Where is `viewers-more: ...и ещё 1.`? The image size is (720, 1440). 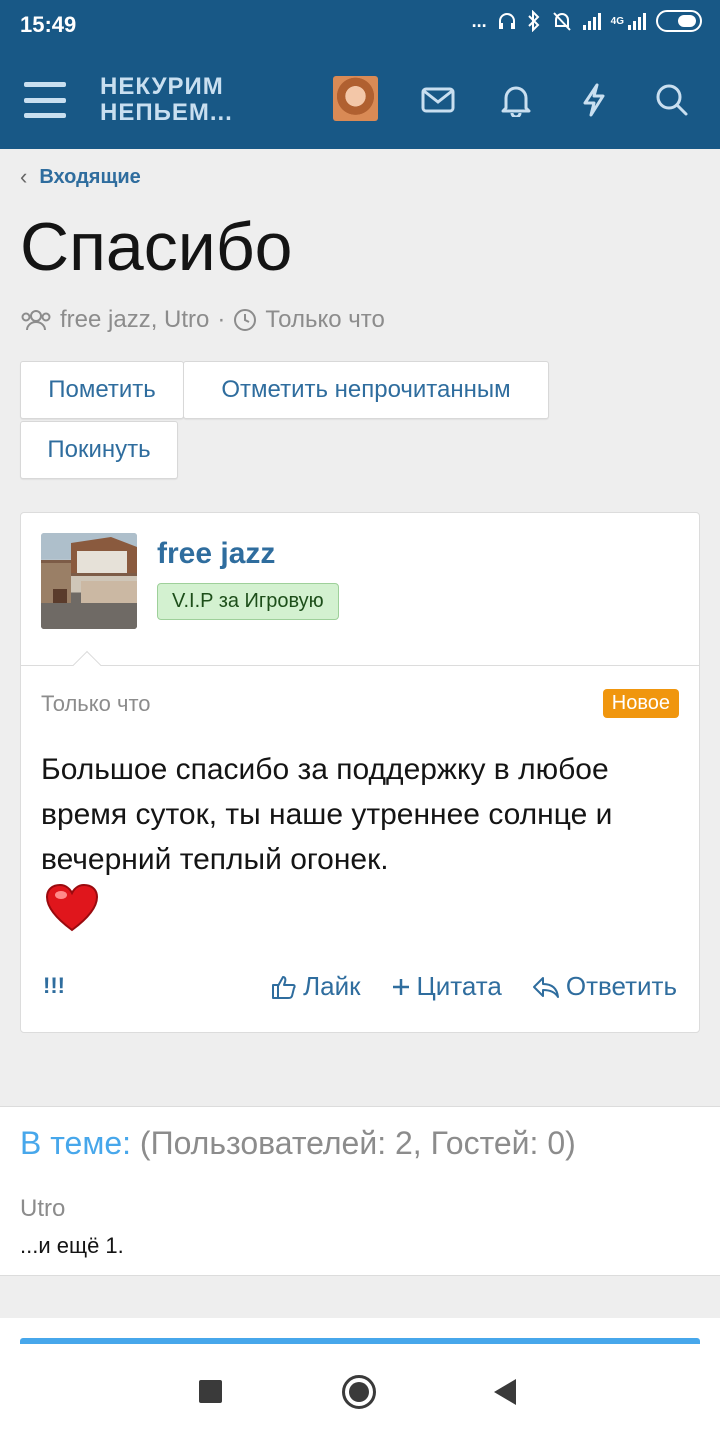
viewers-more: ...и ещё 1. is located at coordinates (72, 1246).